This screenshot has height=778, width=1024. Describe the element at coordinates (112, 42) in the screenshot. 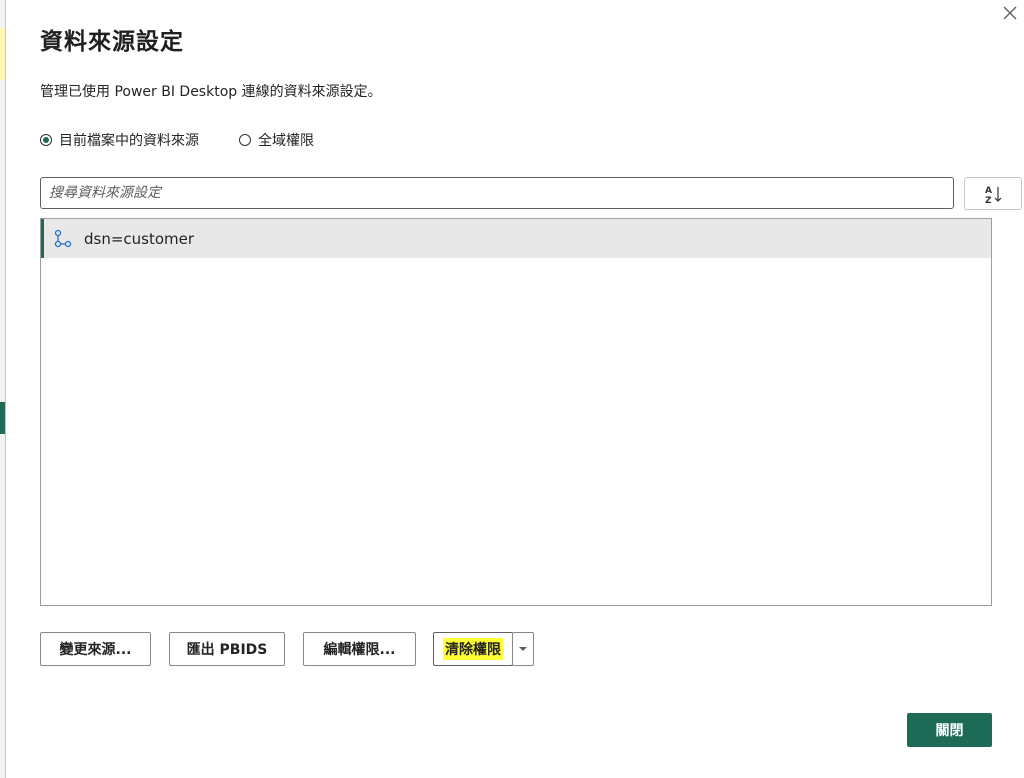

I see `dialog-title: 資料來源設定` at that location.